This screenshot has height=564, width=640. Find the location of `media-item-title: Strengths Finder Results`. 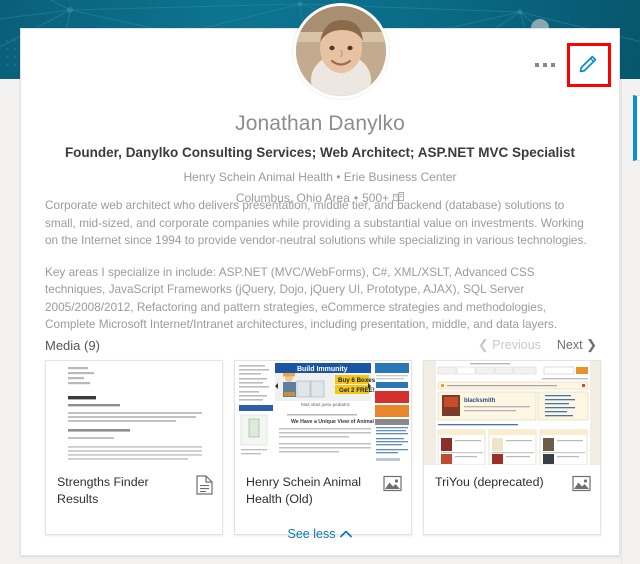

media-item-title: Strengths Finder Results is located at coordinates (103, 490).